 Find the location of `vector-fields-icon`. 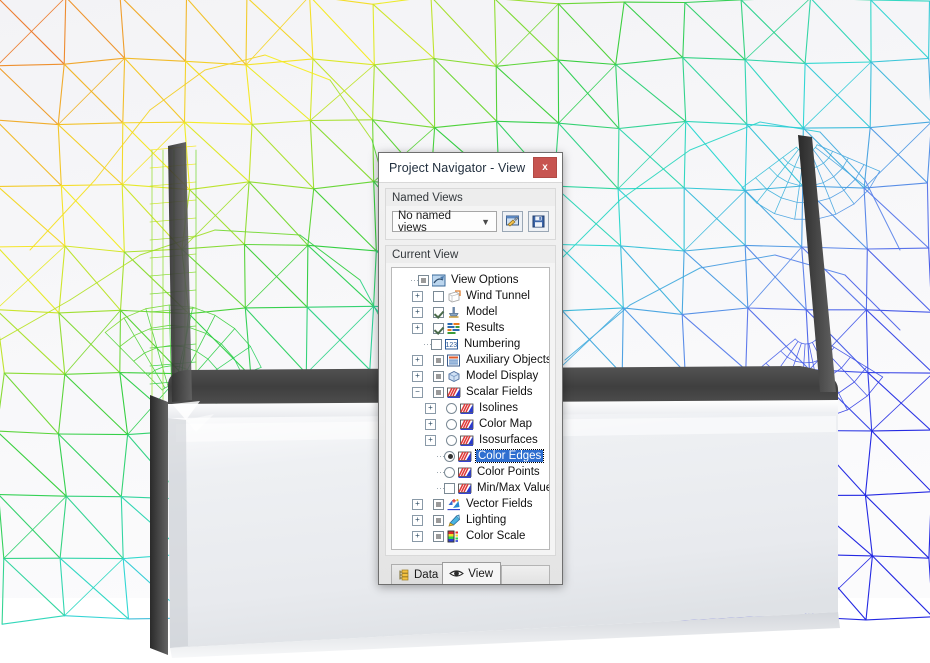

vector-fields-icon is located at coordinates (454, 504).